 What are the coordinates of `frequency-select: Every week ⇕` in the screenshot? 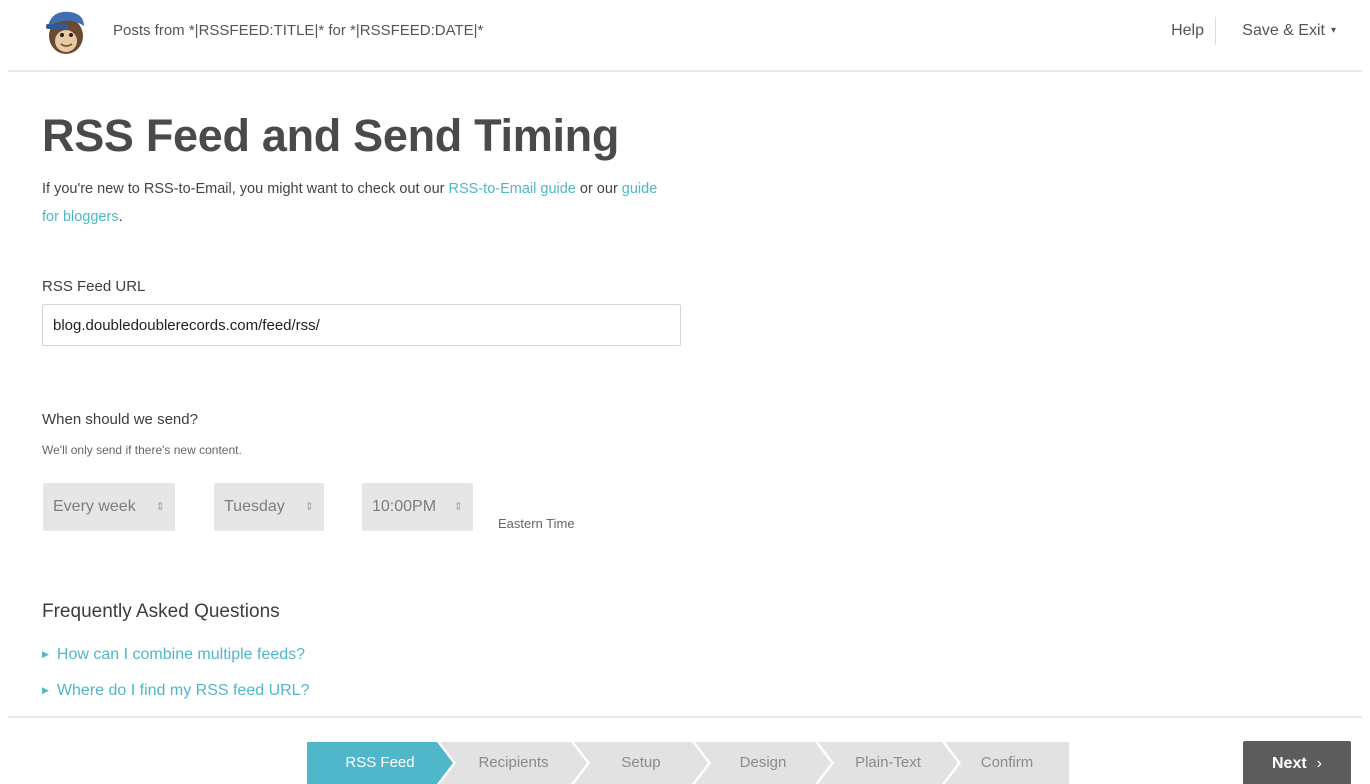 It's located at (109, 507).